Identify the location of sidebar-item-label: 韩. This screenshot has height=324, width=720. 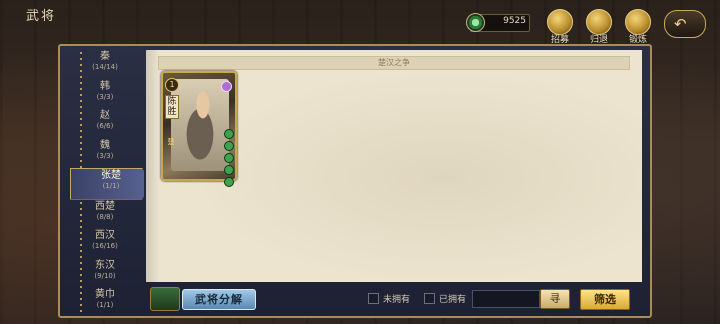
(105, 86).